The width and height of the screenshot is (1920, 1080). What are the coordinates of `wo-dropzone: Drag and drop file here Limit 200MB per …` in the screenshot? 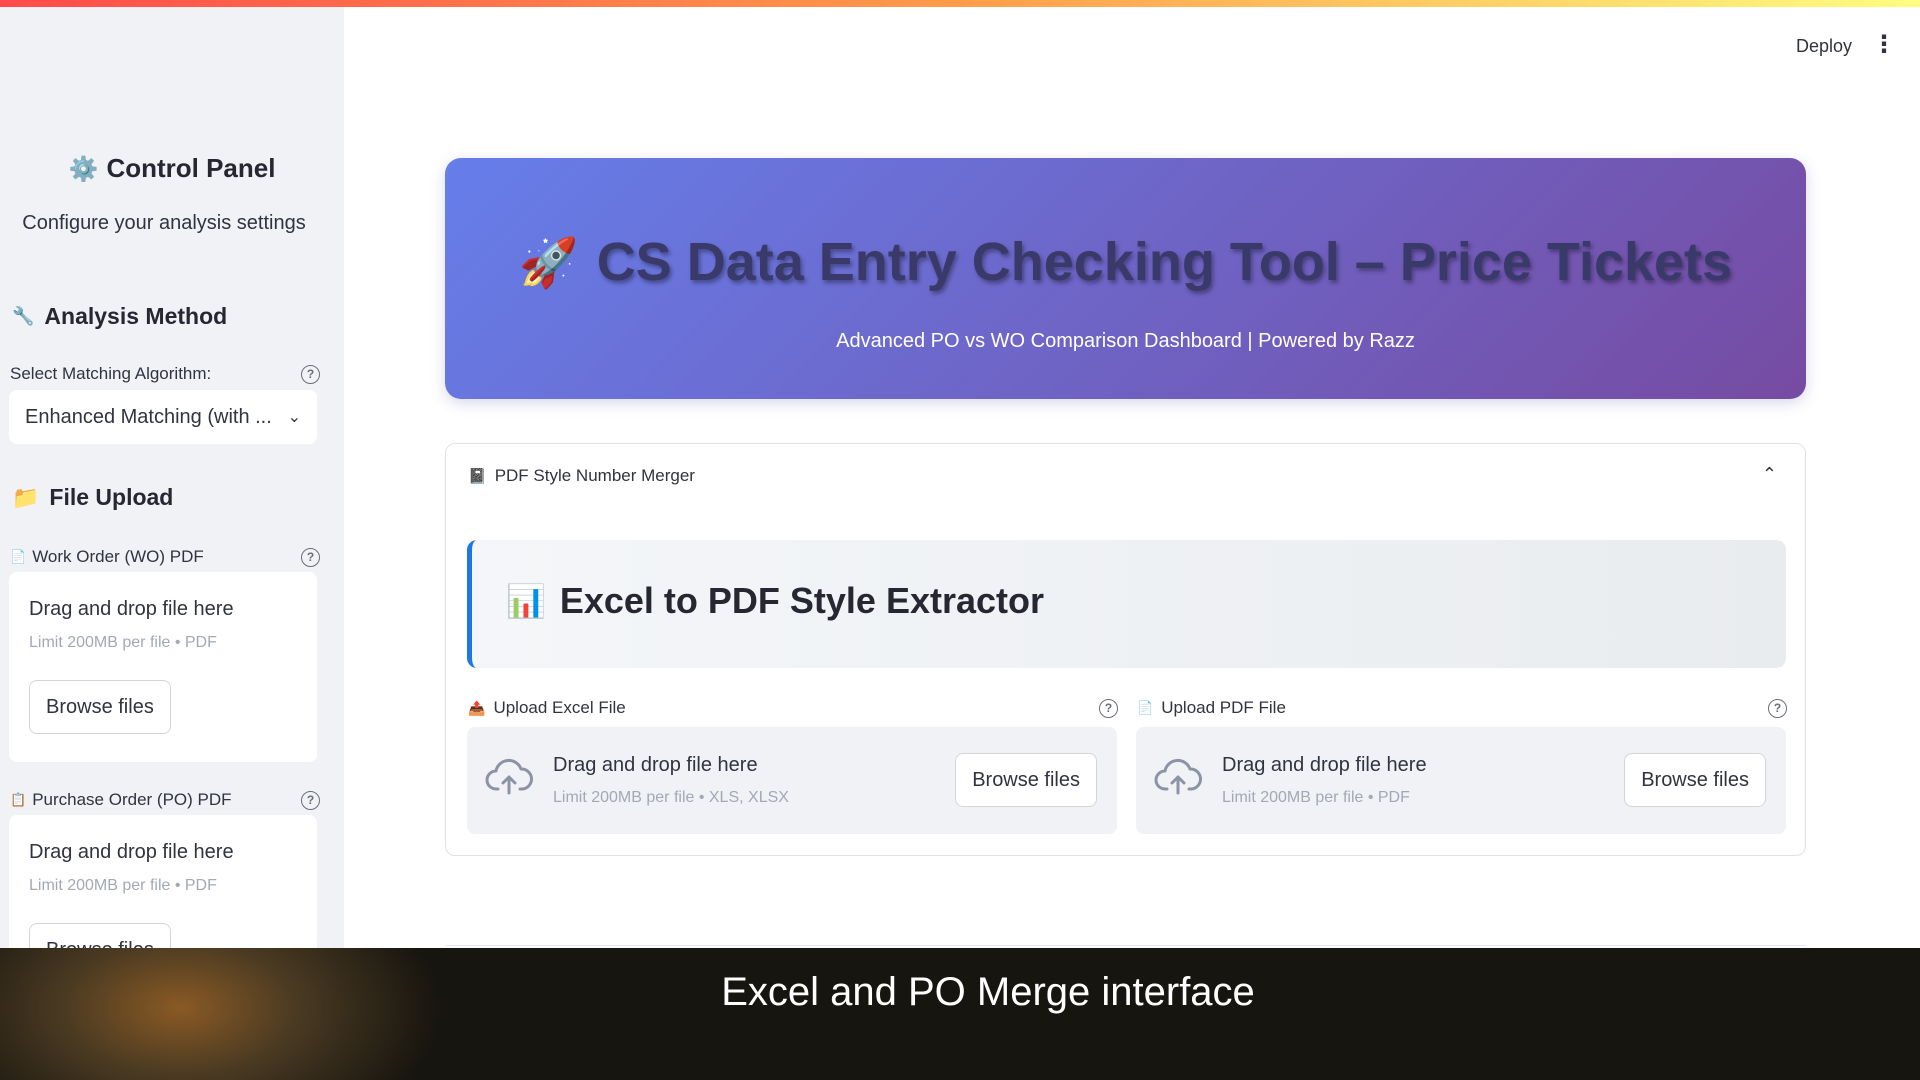 It's located at (163, 667).